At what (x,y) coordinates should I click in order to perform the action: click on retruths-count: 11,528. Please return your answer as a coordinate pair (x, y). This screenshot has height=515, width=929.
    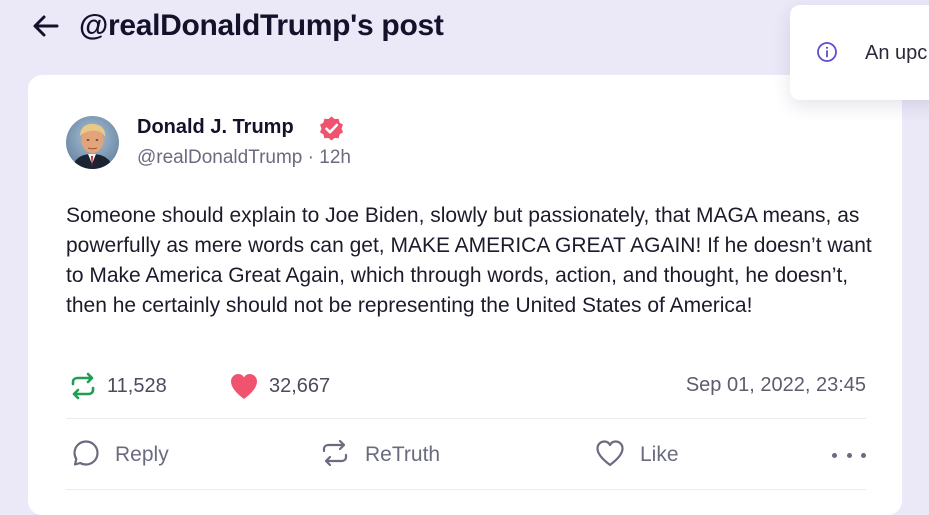
    Looking at the image, I should click on (137, 385).